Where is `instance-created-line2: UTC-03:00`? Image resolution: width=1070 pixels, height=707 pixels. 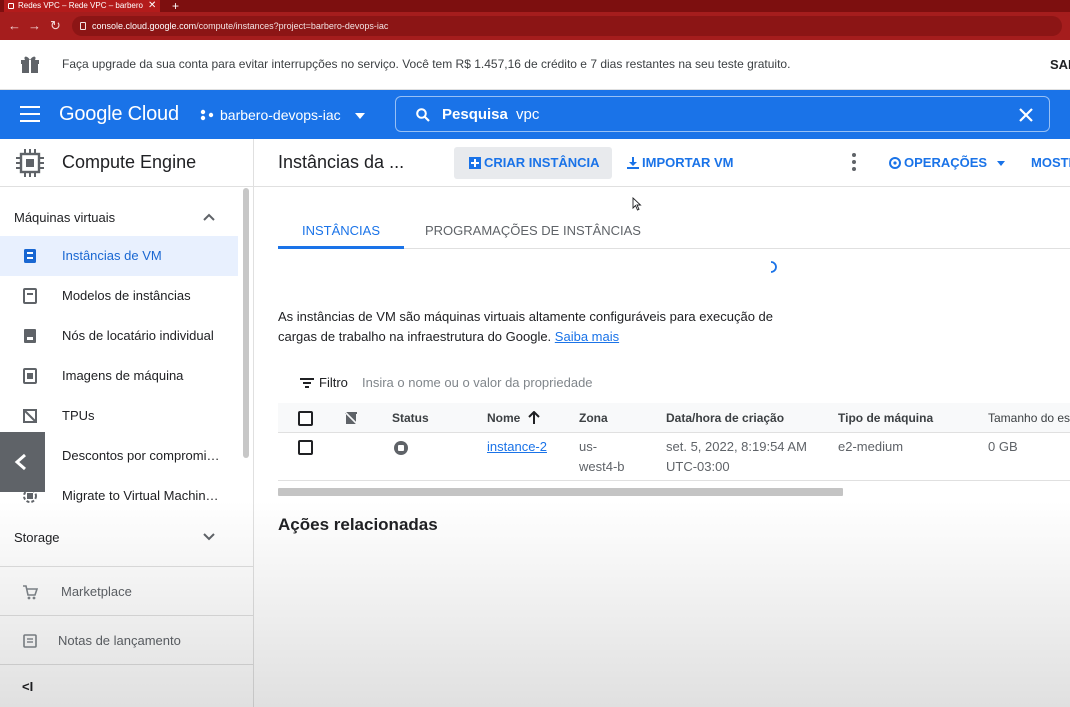 instance-created-line2: UTC-03:00 is located at coordinates (698, 466).